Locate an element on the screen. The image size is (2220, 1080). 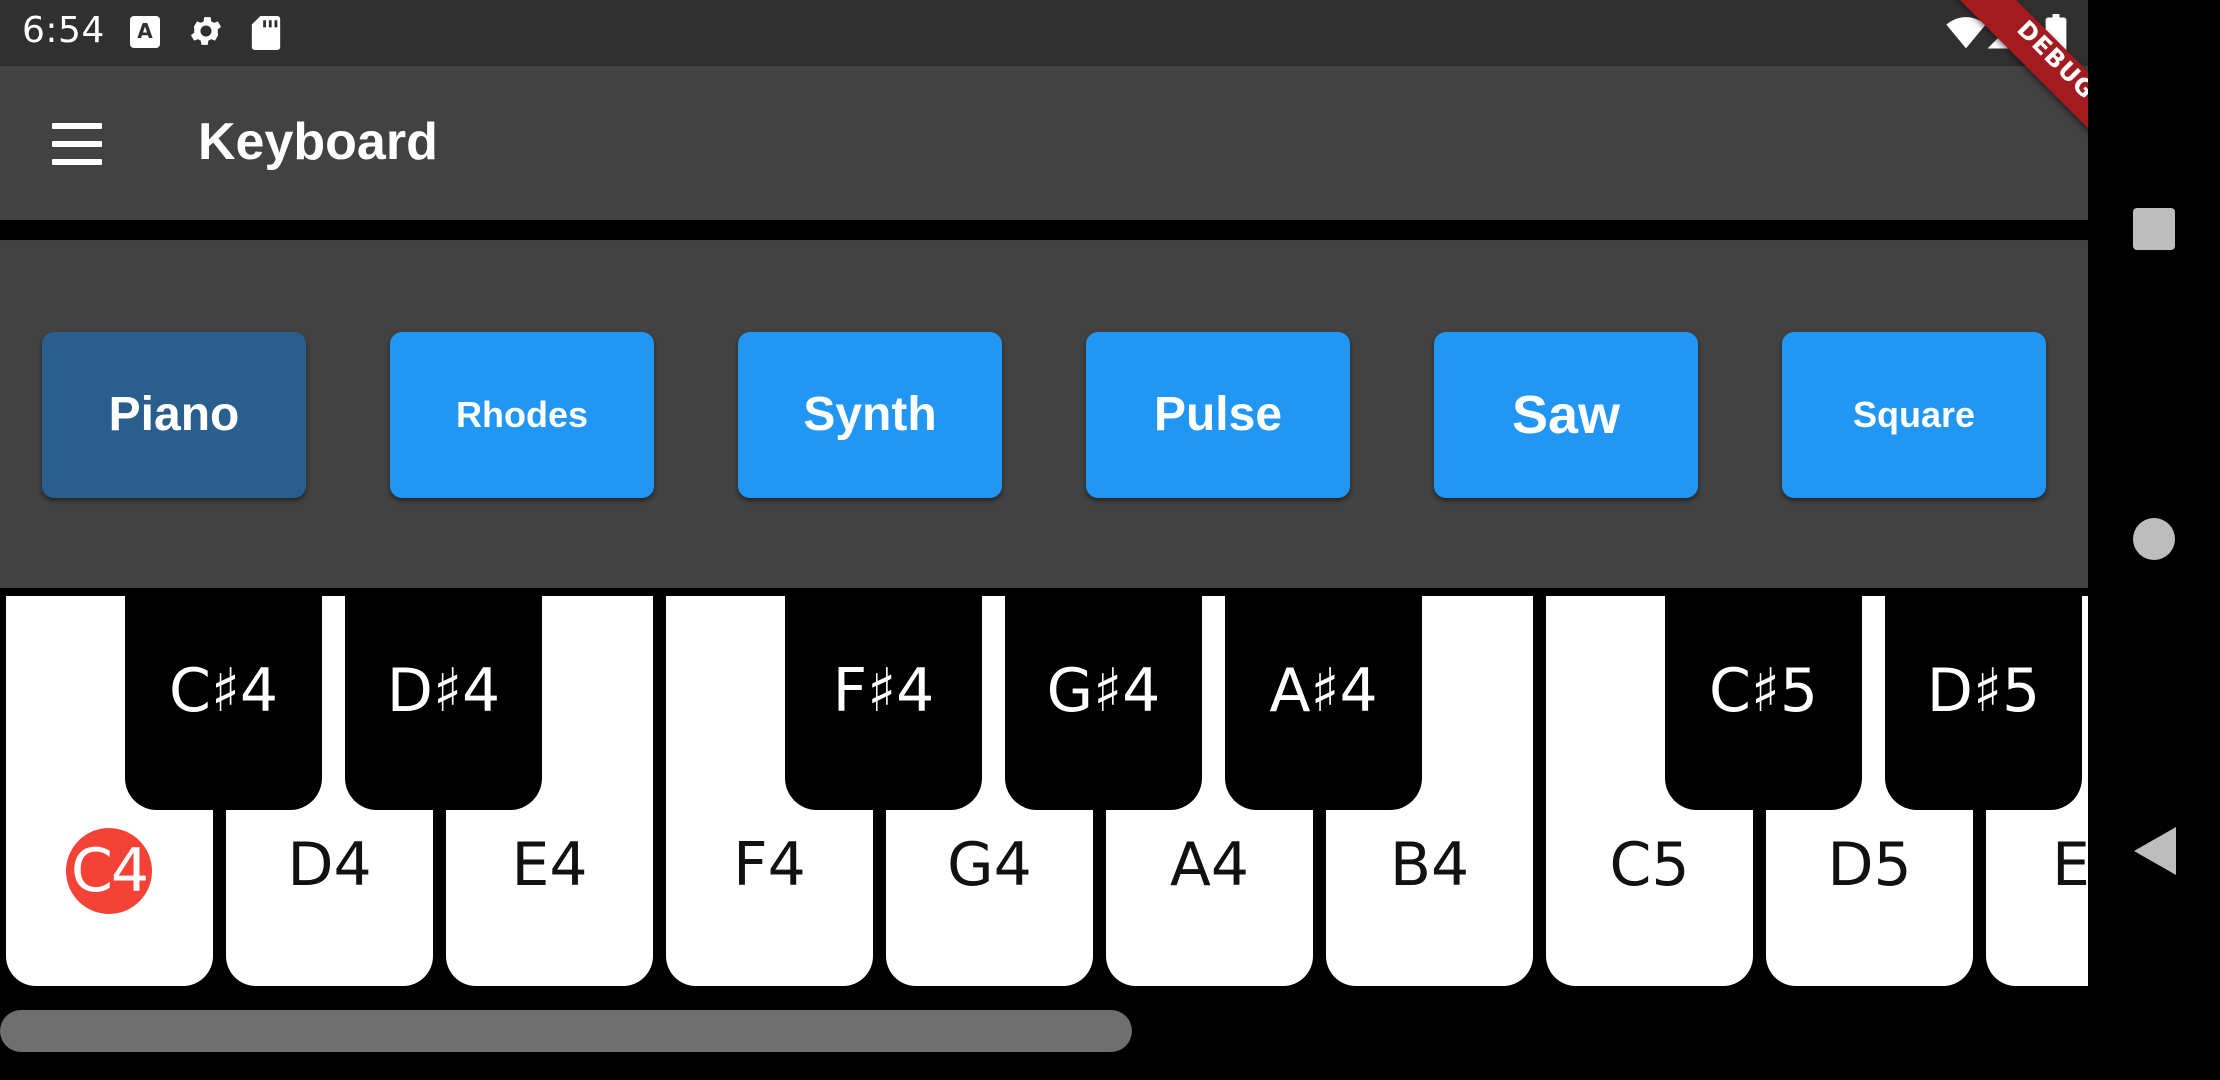
white-key-label: C4 is located at coordinates (109, 871).